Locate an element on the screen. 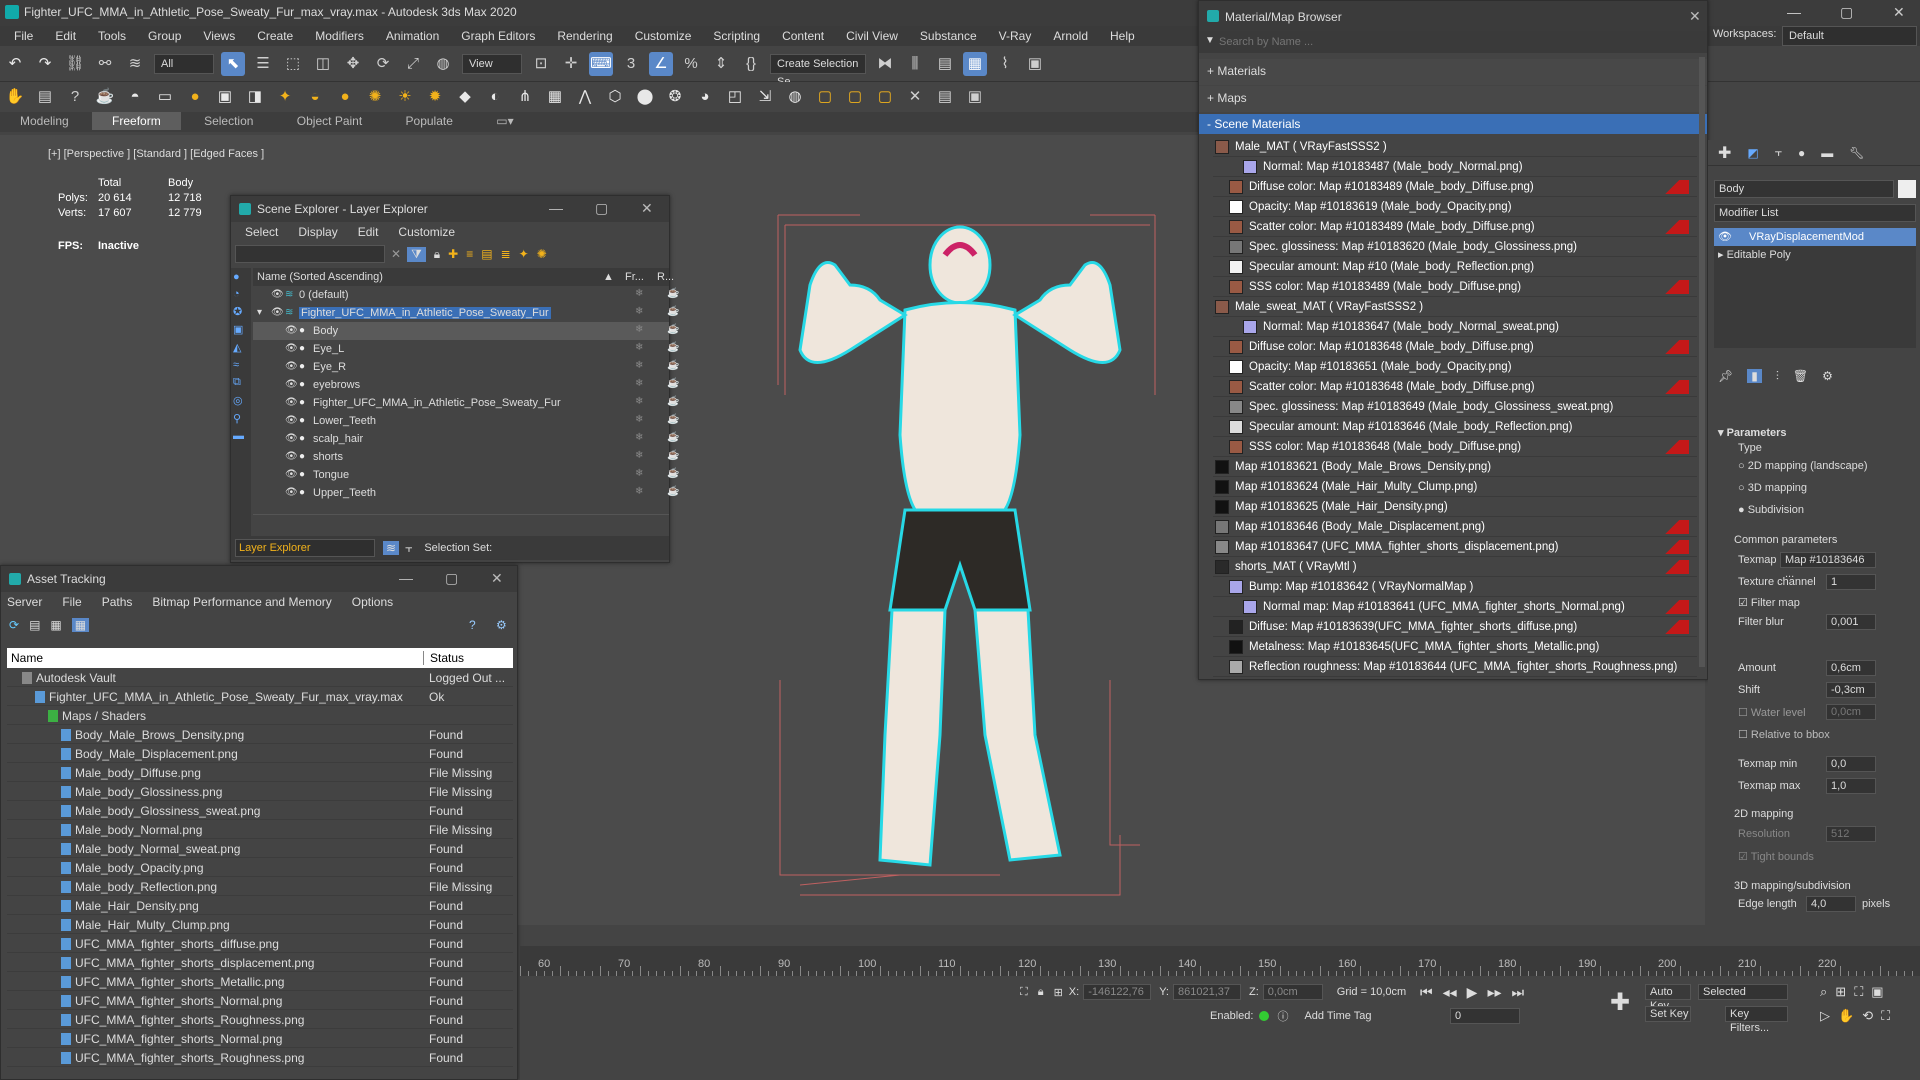 Image resolution: width=1920 pixels, height=1080 pixels. menu-arnold: Arnold is located at coordinates (1070, 36).